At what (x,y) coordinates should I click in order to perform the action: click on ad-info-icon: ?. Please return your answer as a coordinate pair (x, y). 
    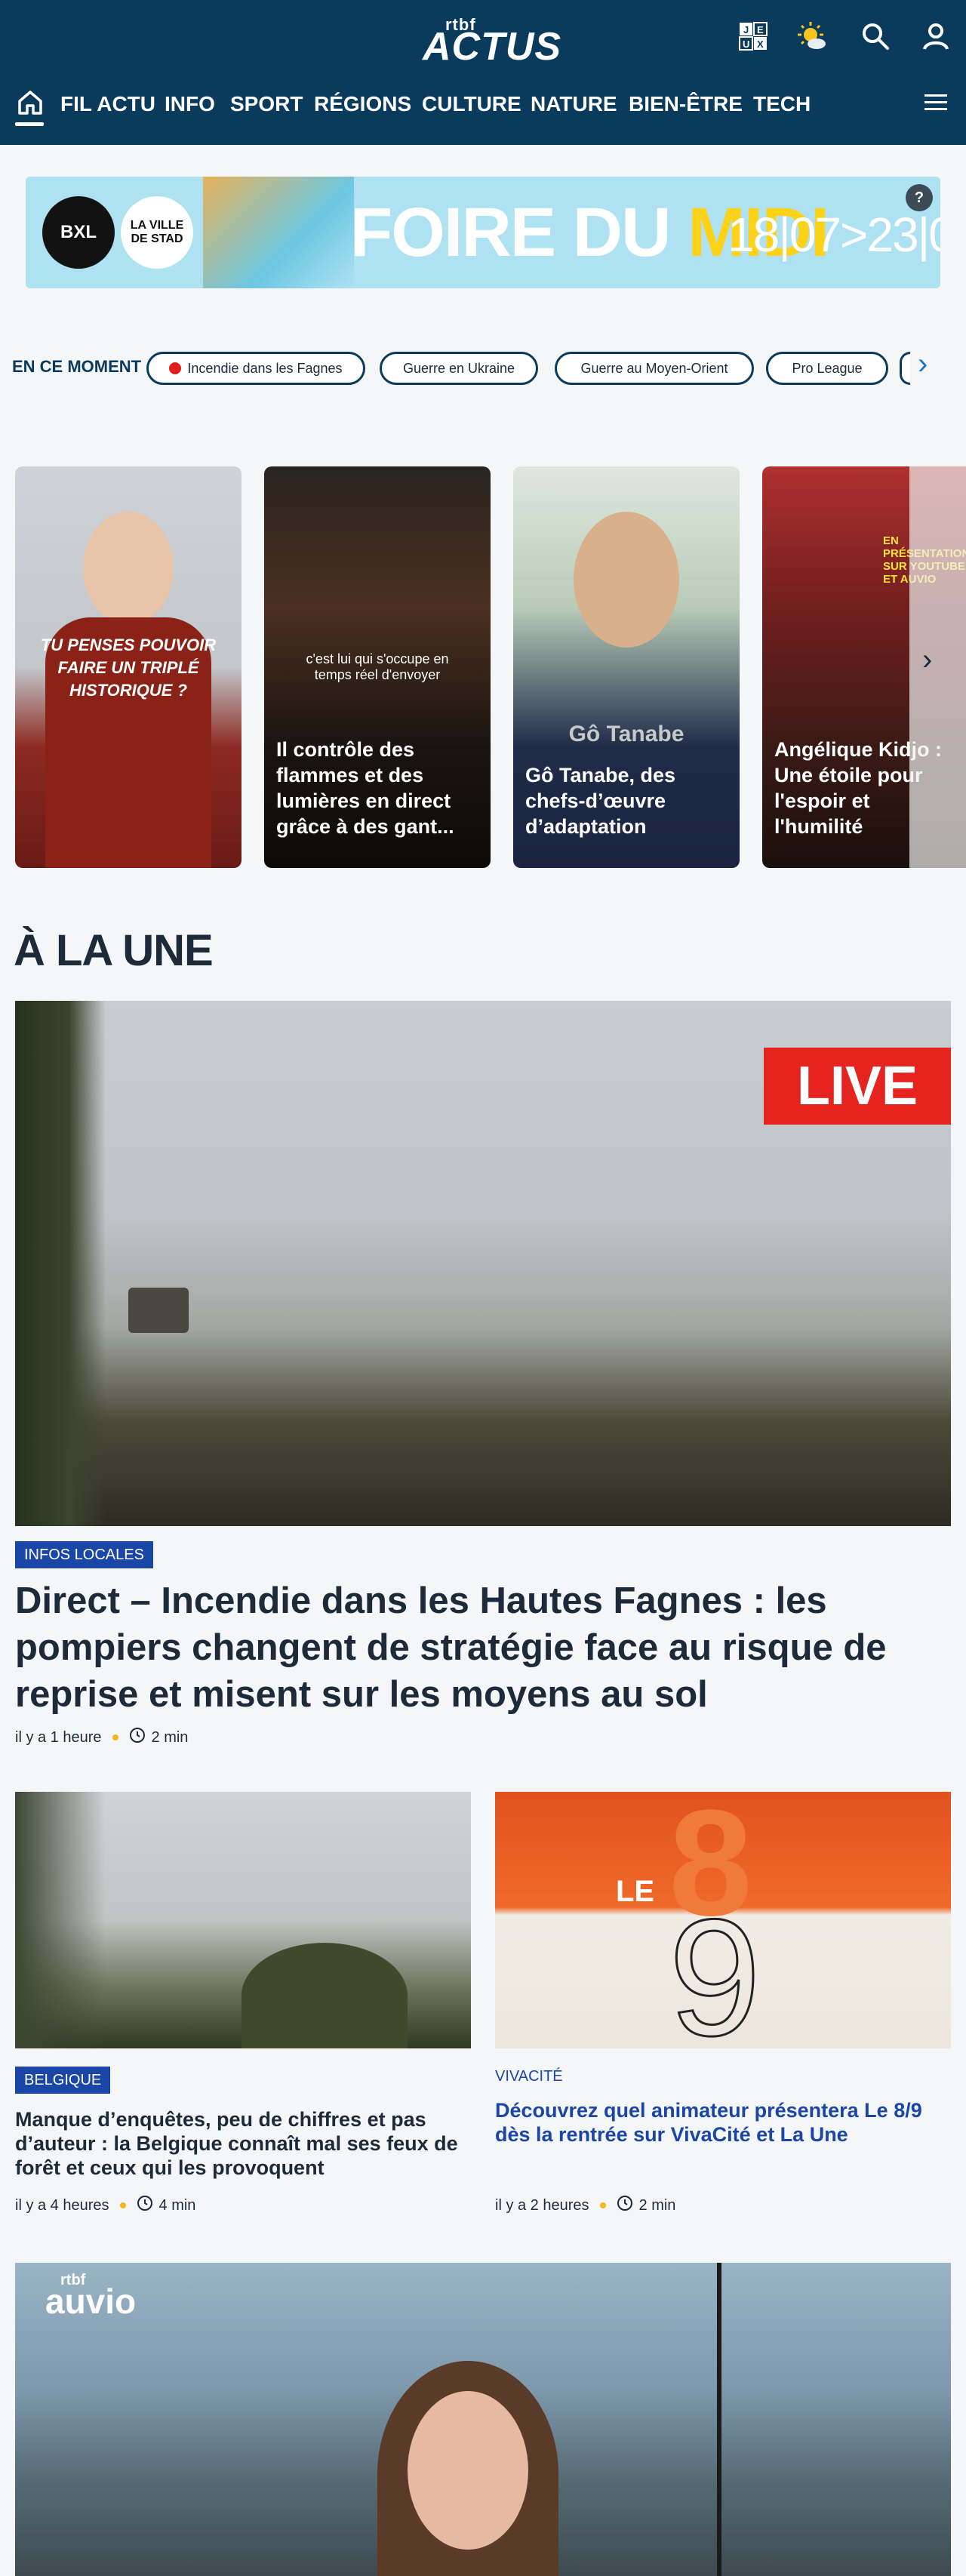
    Looking at the image, I should click on (919, 197).